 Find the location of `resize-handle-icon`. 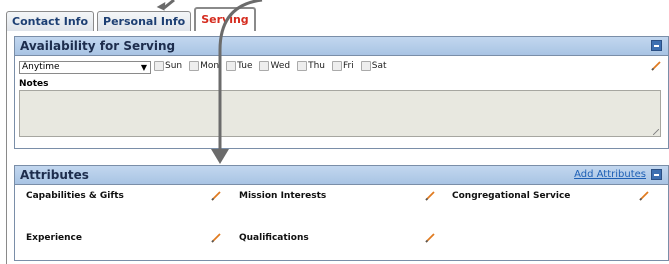

resize-handle-icon is located at coordinates (656, 132).